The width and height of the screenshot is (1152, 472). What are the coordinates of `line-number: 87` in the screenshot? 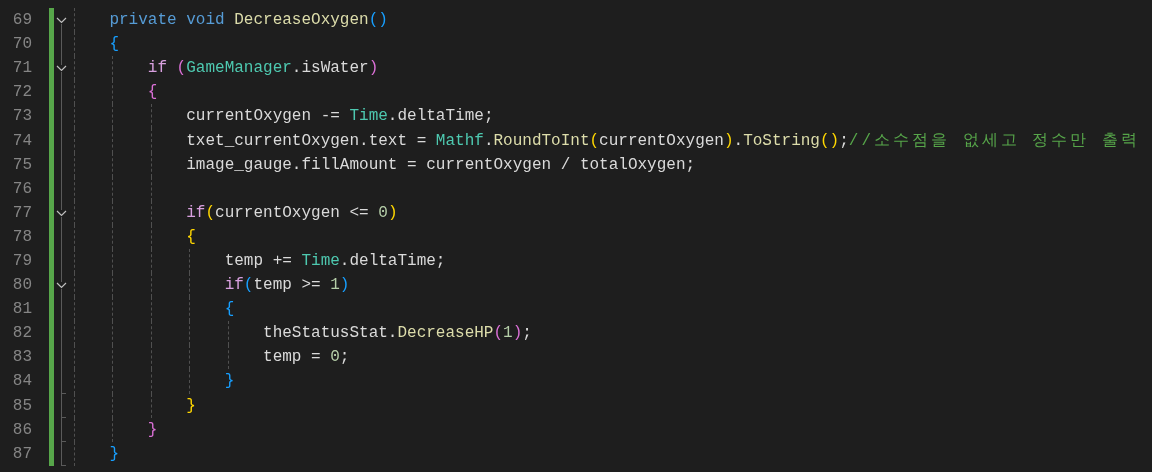 It's located at (21, 453).